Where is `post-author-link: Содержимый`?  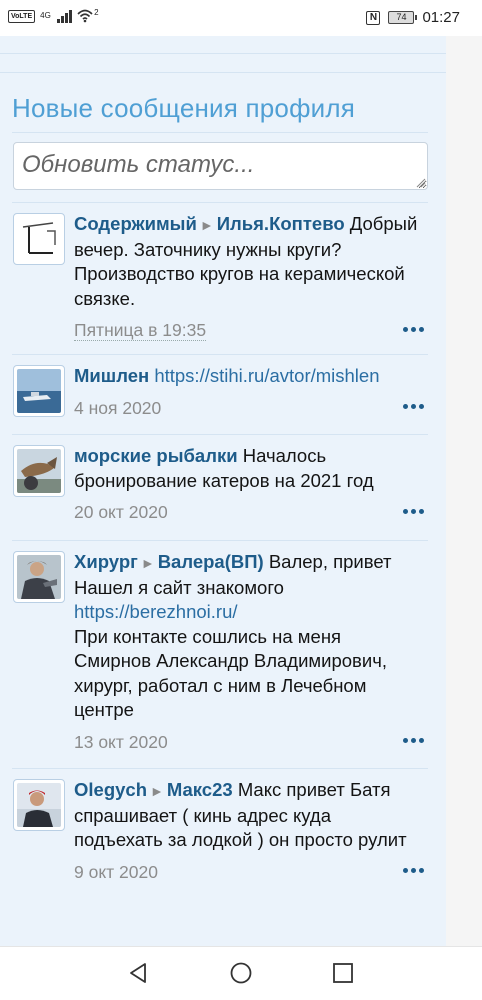 post-author-link: Содержимый is located at coordinates (135, 223).